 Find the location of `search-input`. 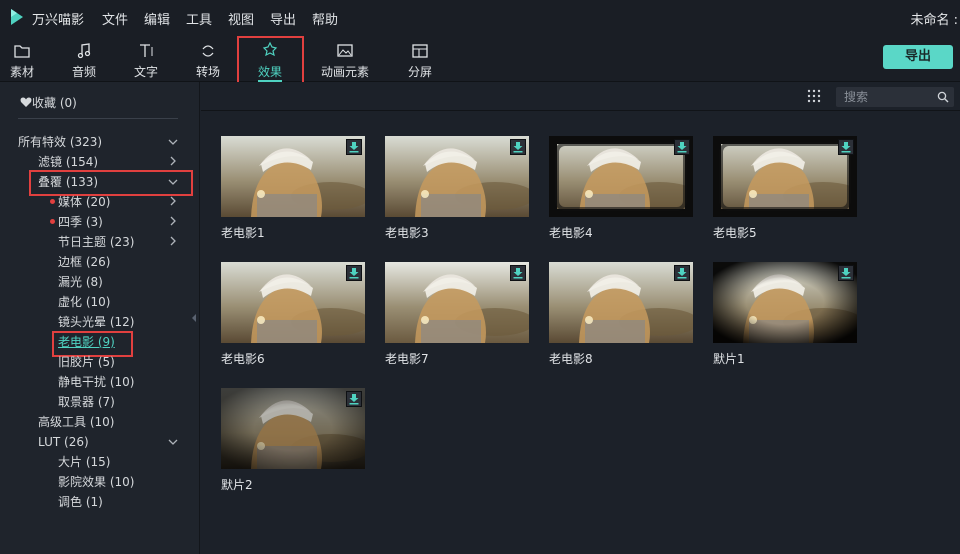

search-input is located at coordinates (889, 97).